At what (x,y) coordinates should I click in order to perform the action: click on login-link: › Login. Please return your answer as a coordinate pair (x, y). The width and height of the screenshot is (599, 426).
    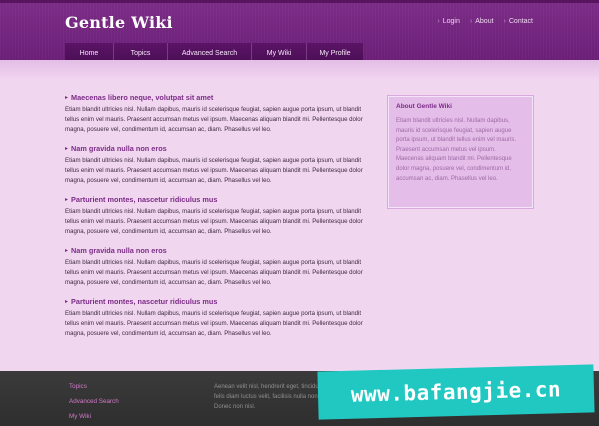
    Looking at the image, I should click on (448, 21).